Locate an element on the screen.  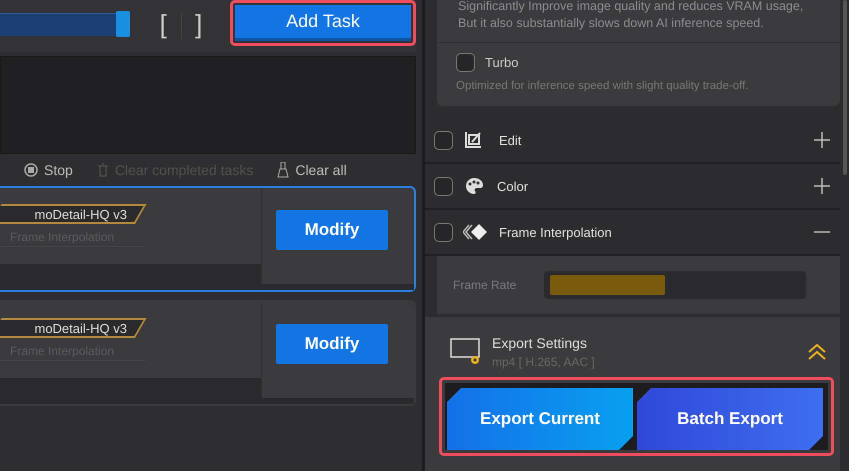
add-task-button: Add Task is located at coordinates (322, 23).